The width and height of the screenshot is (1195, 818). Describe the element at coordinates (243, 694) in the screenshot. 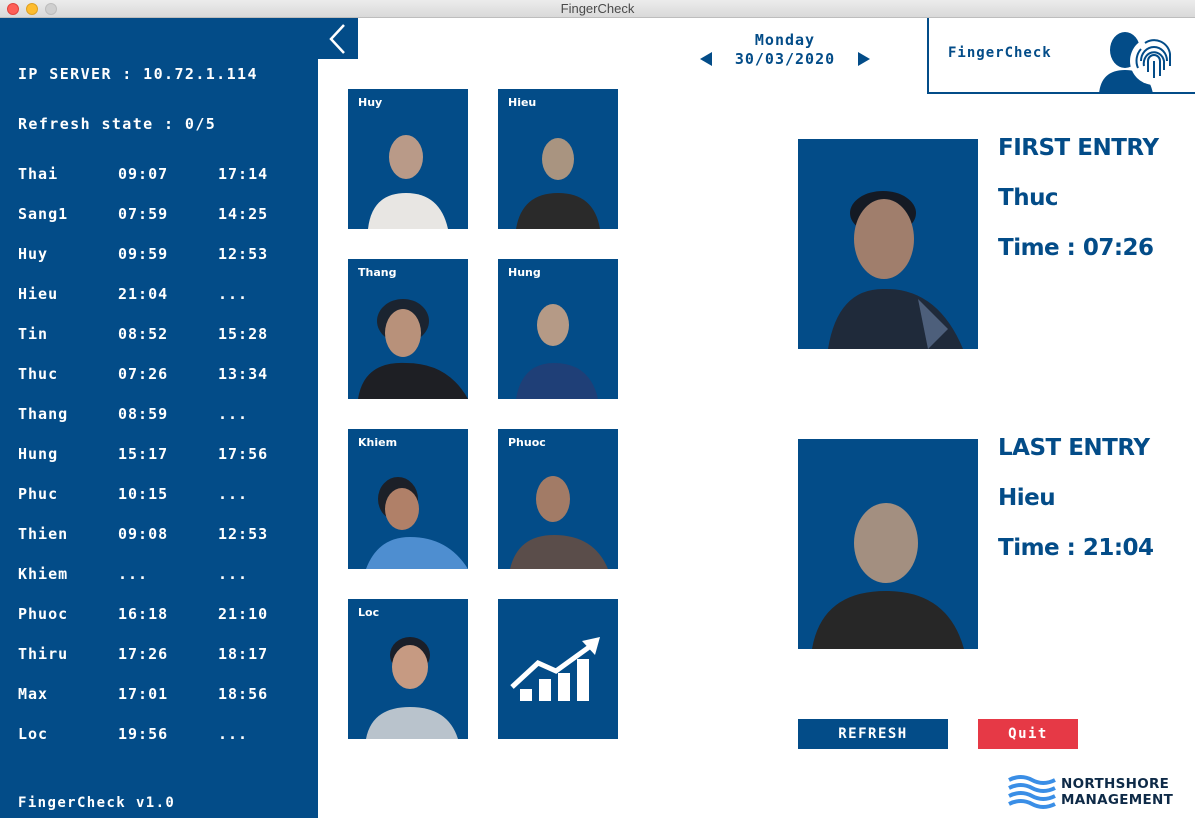

I see `attendance-check-out: 18:56` at that location.